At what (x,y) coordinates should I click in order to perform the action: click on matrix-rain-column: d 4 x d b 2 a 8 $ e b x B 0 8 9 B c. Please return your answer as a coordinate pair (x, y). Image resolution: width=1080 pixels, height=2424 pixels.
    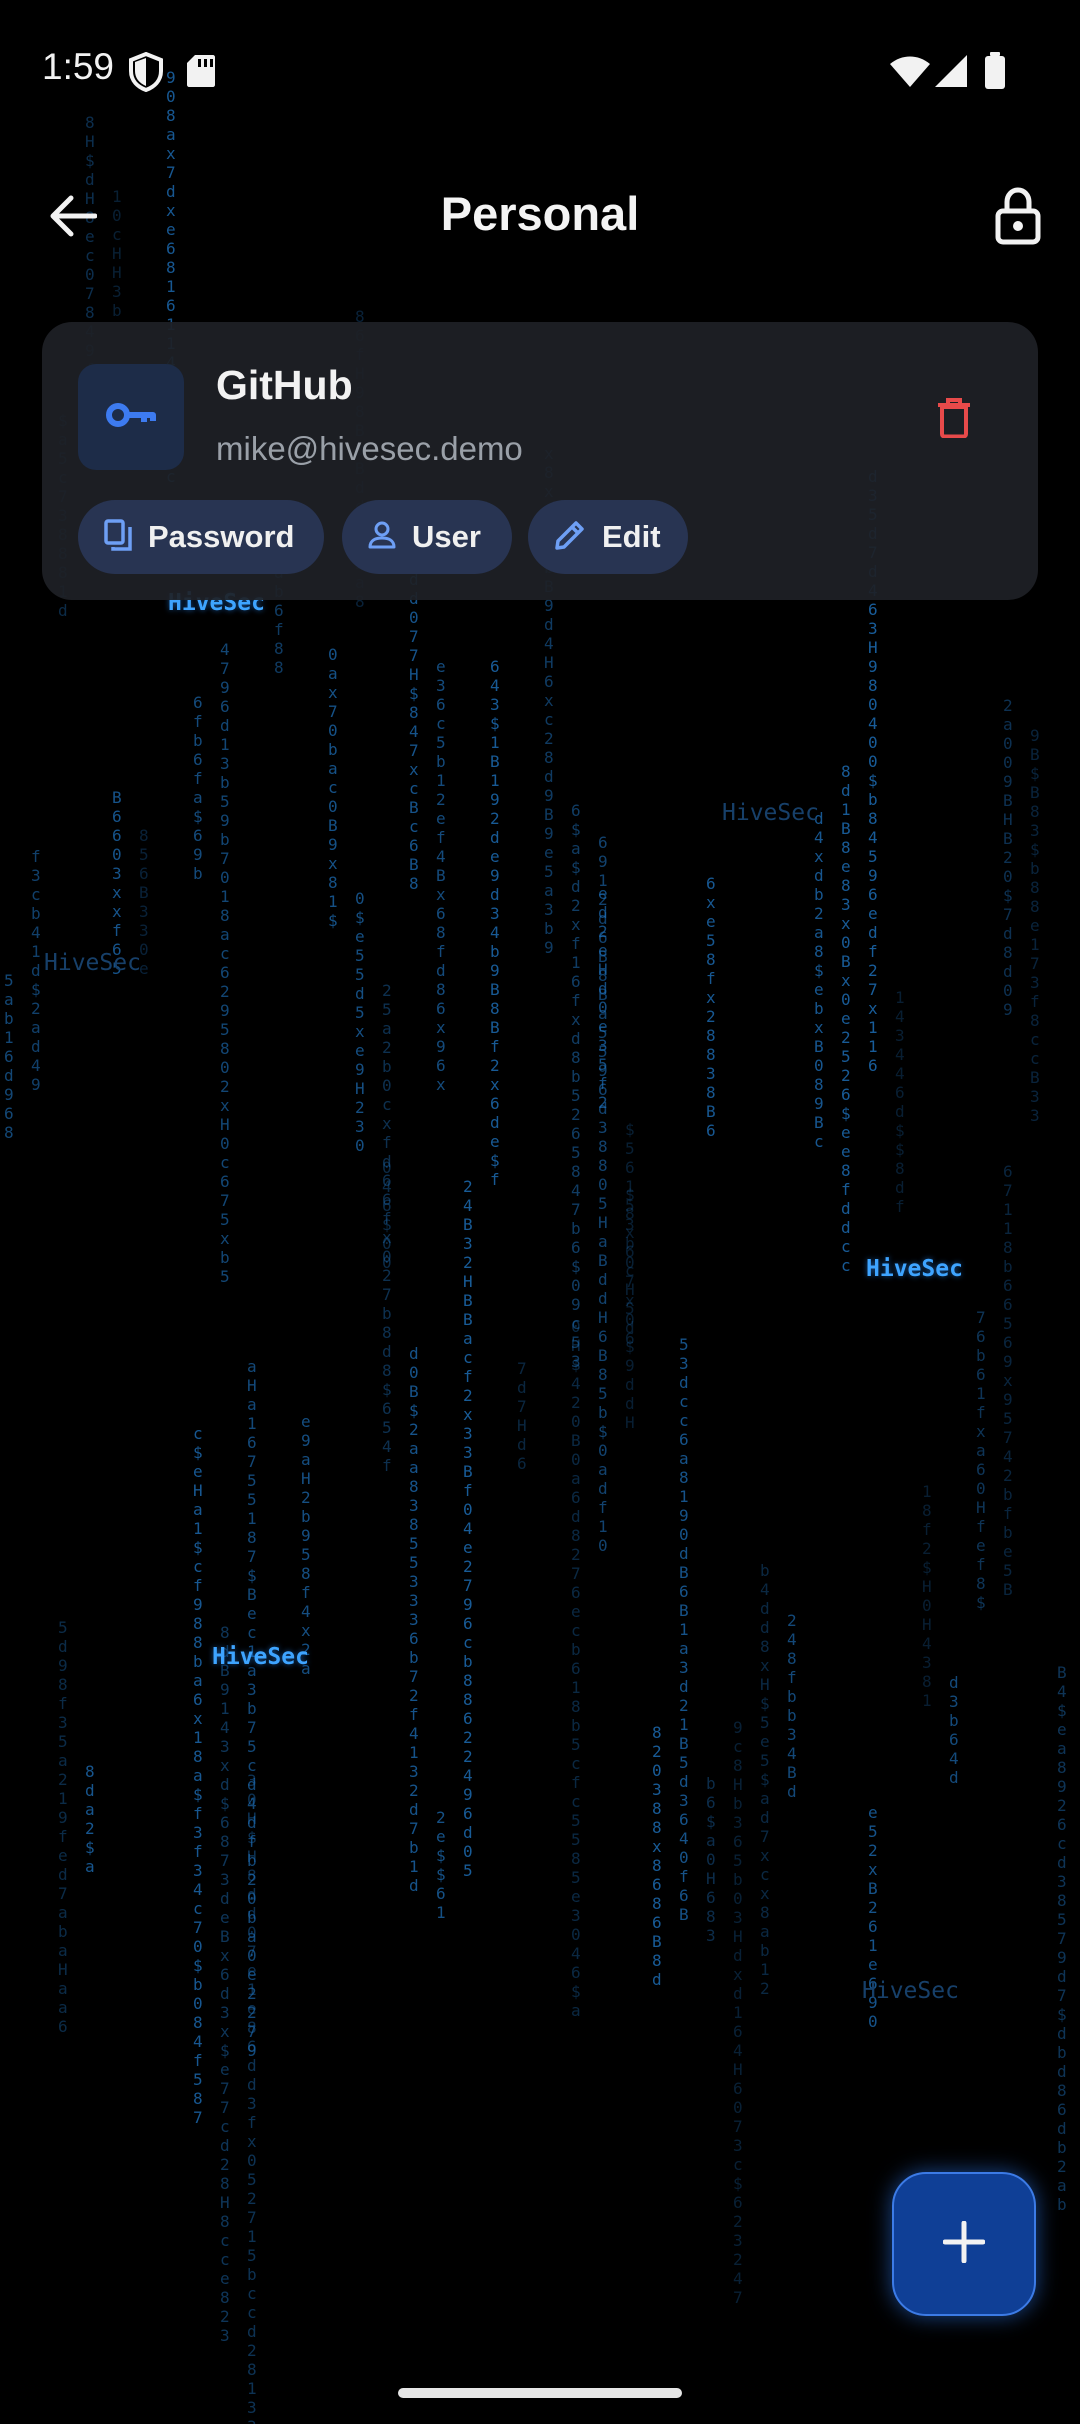
    Looking at the image, I should click on (819, 980).